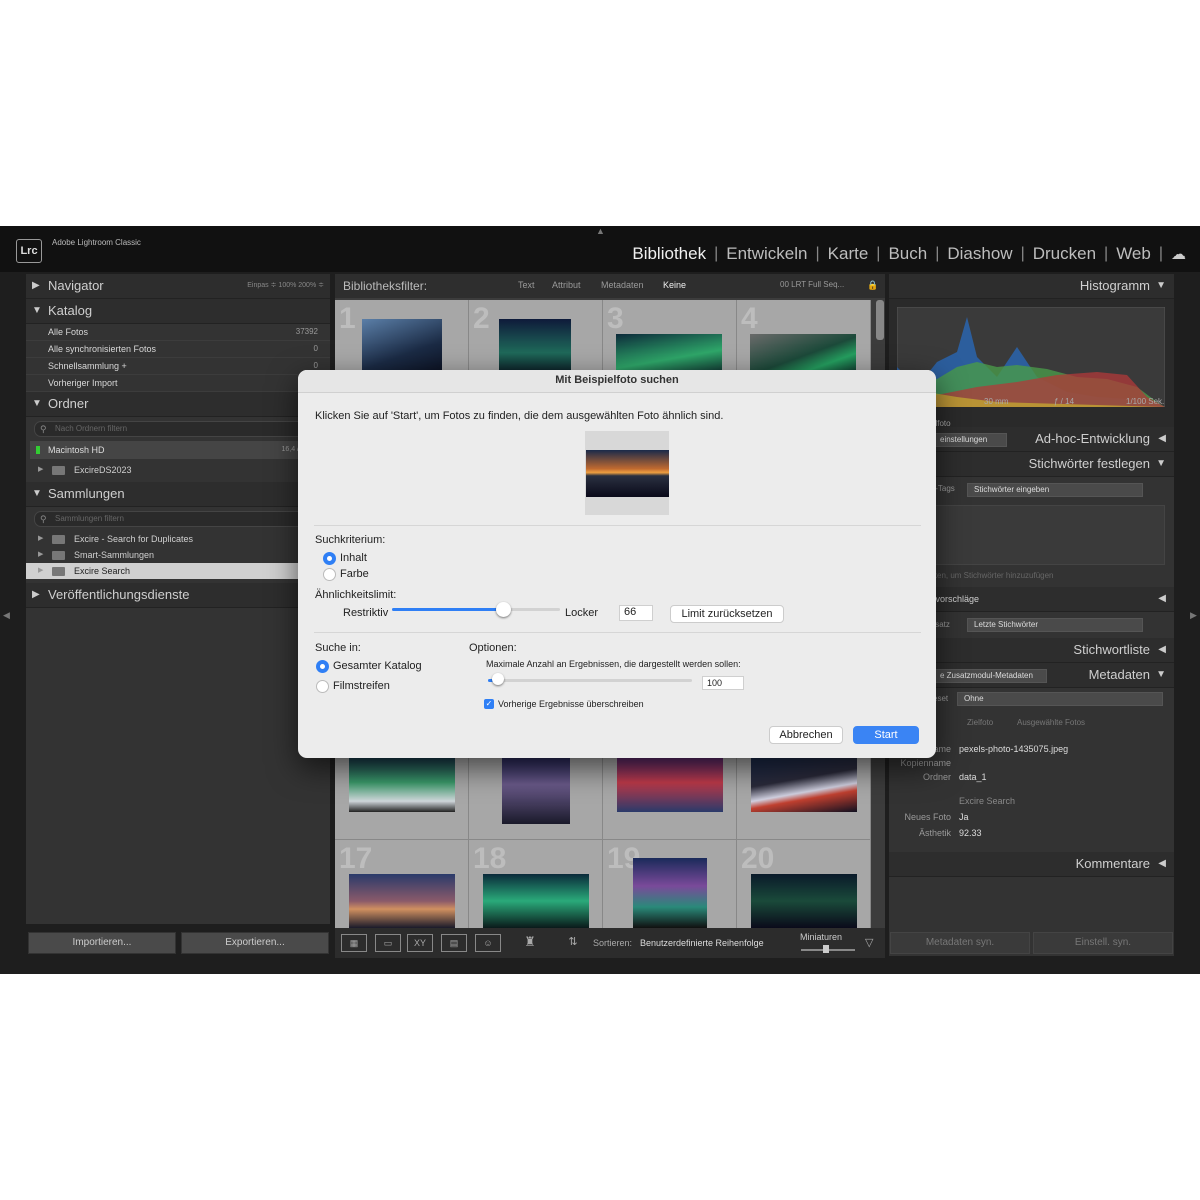  I want to click on keyword-set-select: Letzte Stichwörter, so click(1055, 625).